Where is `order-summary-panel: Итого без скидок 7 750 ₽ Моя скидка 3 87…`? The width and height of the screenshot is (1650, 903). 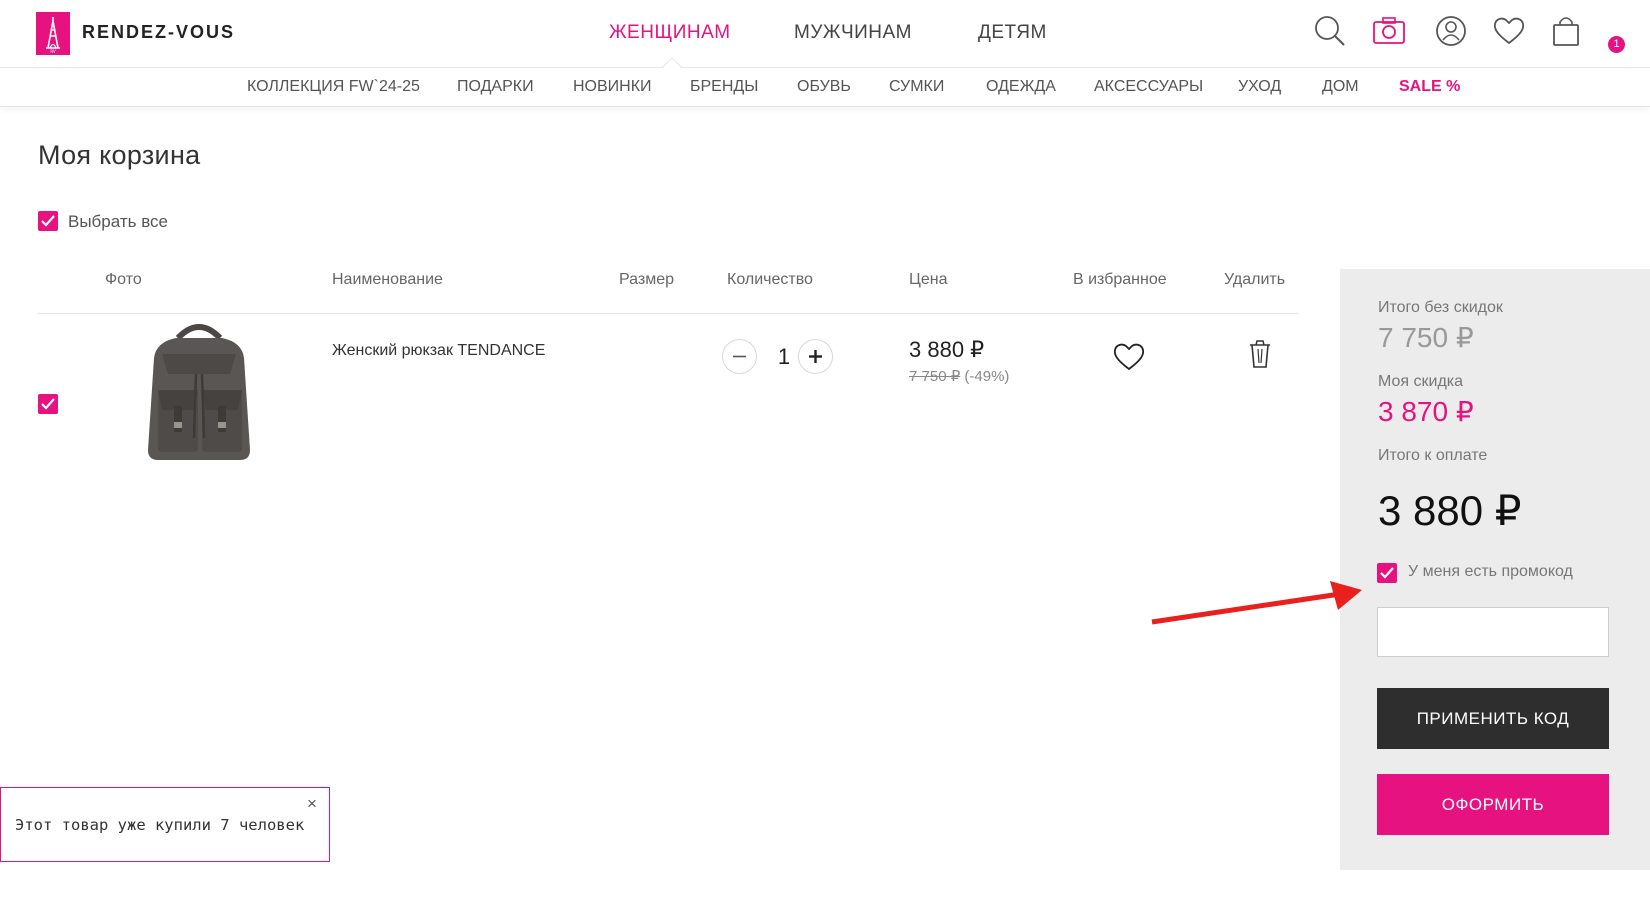 order-summary-panel: Итого без скидок 7 750 ₽ Моя скидка 3 87… is located at coordinates (1495, 569).